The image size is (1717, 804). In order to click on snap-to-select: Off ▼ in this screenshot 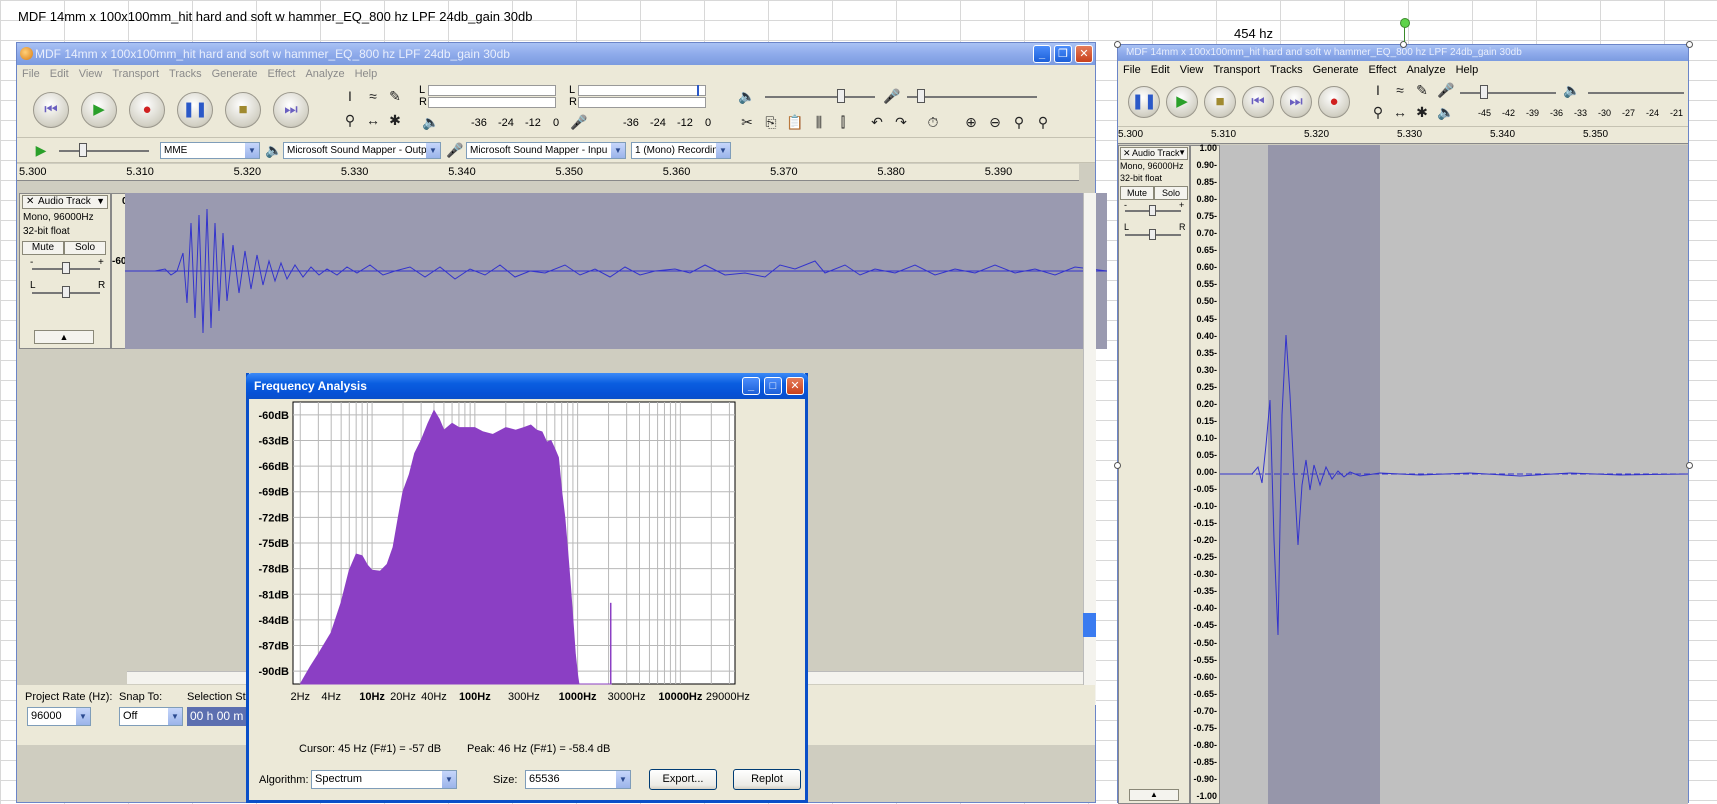, I will do `click(151, 716)`.